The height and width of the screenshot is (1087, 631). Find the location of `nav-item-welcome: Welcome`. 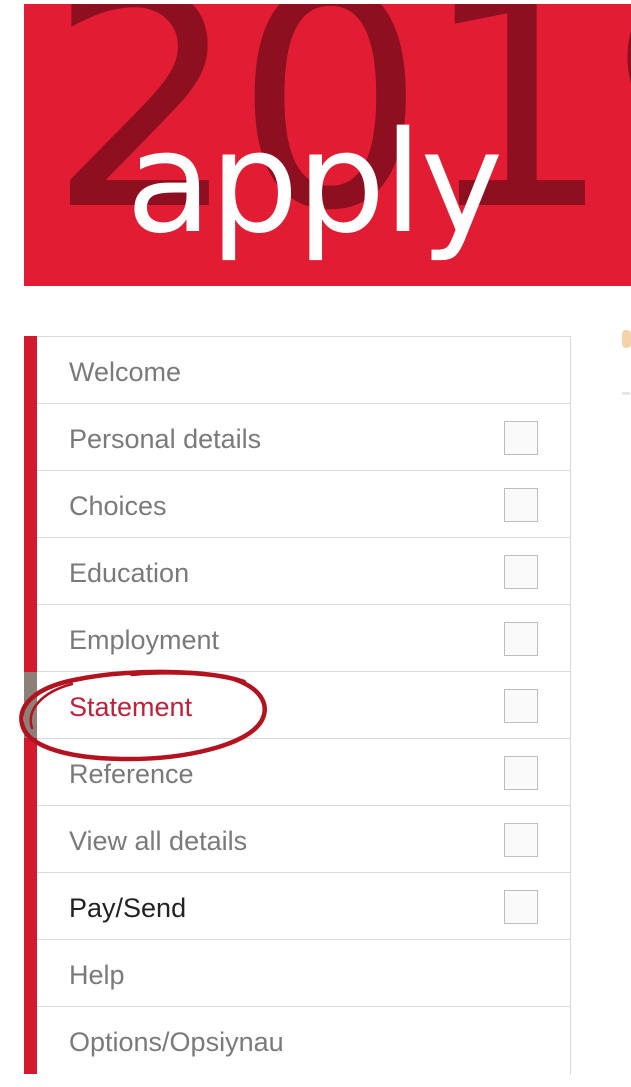

nav-item-welcome: Welcome is located at coordinates (304, 369).